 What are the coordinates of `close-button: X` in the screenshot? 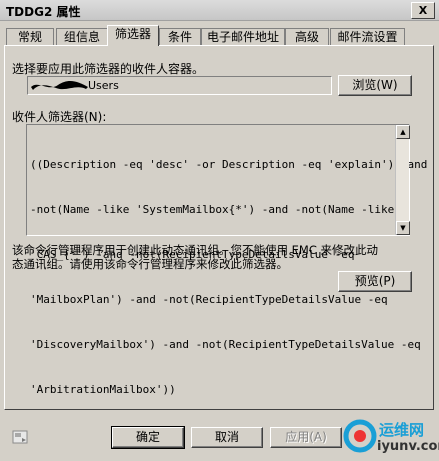 It's located at (423, 10).